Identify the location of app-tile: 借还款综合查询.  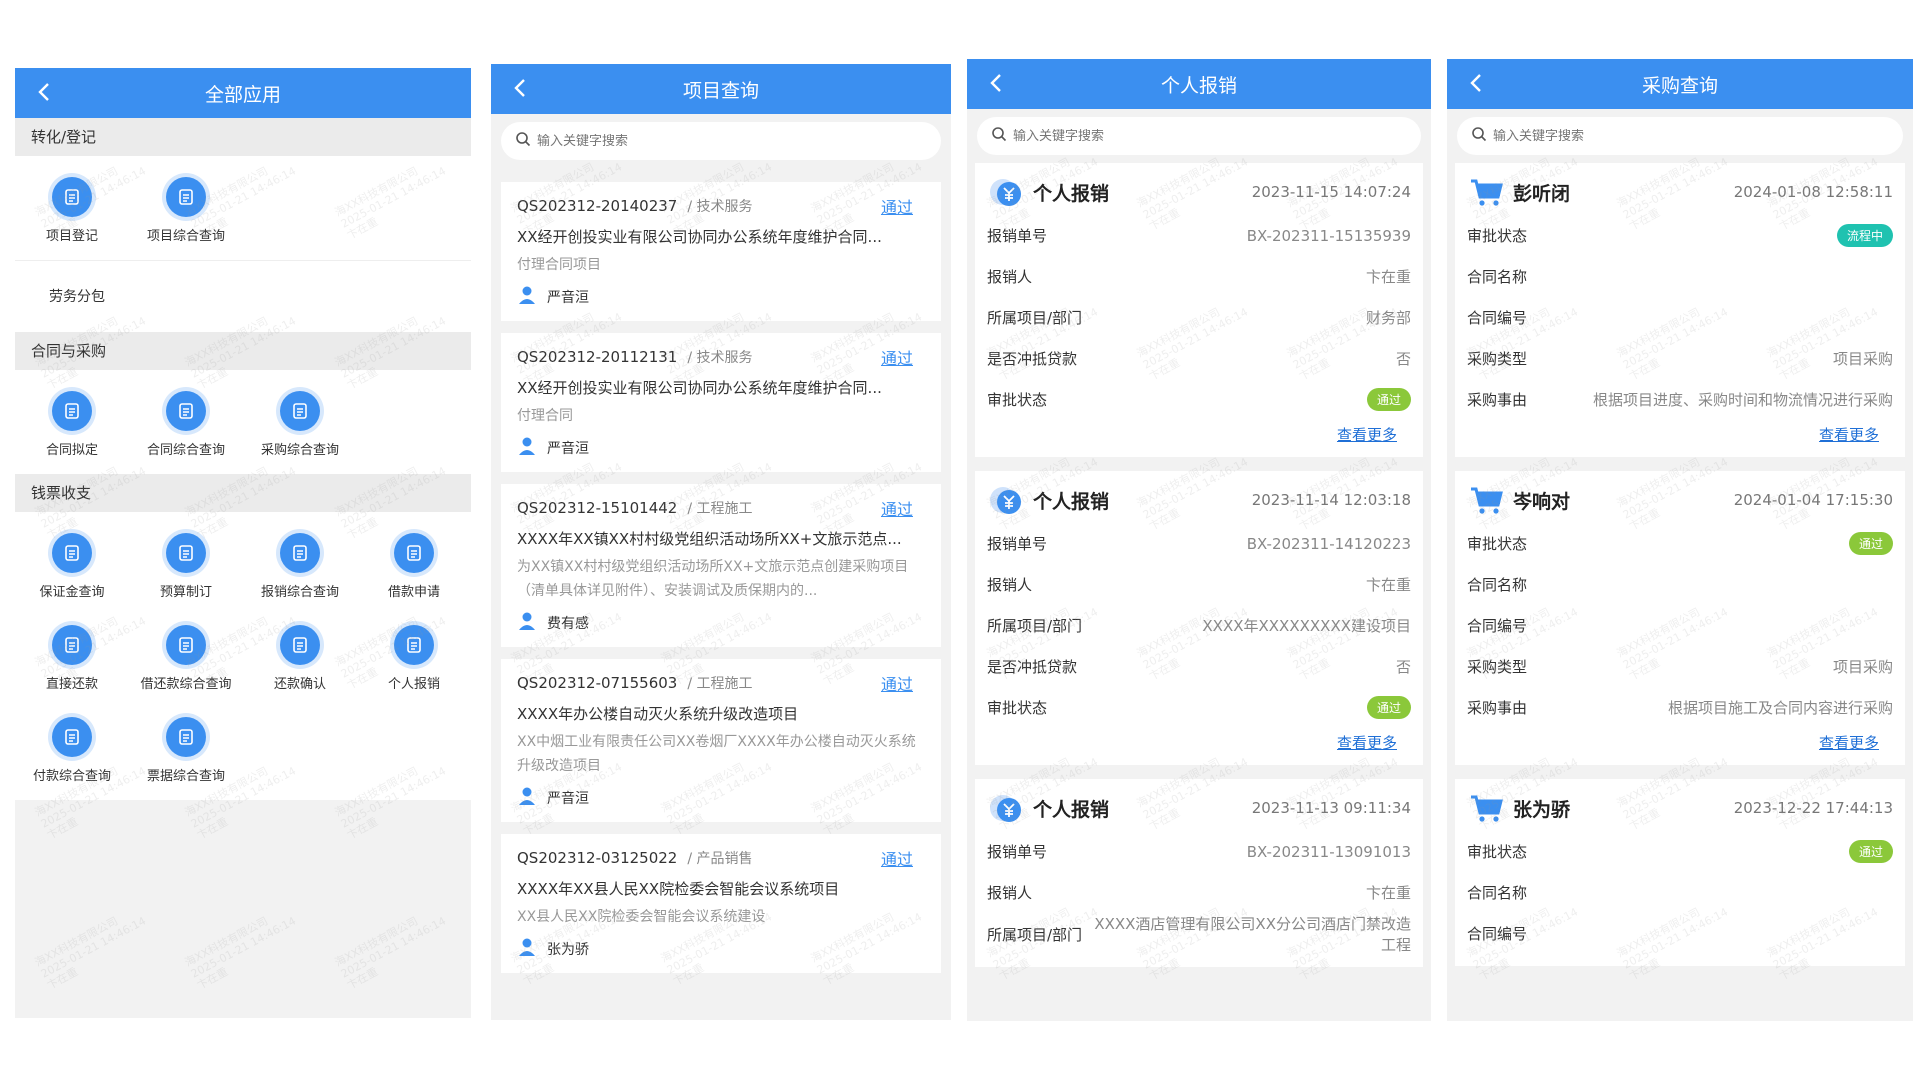
(186, 658).